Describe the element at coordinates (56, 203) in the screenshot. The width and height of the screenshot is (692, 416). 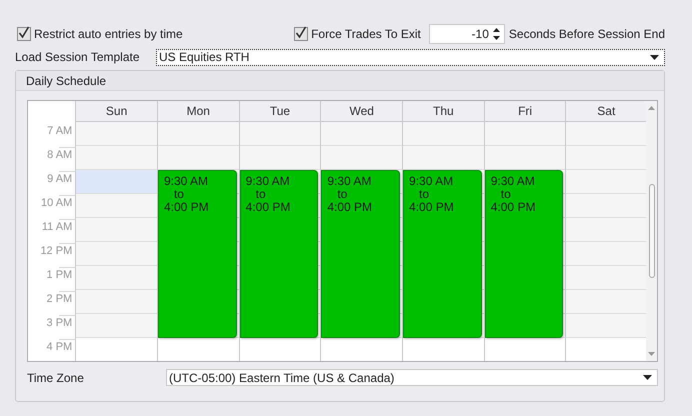
I see `hour-label: 10 AM` at that location.